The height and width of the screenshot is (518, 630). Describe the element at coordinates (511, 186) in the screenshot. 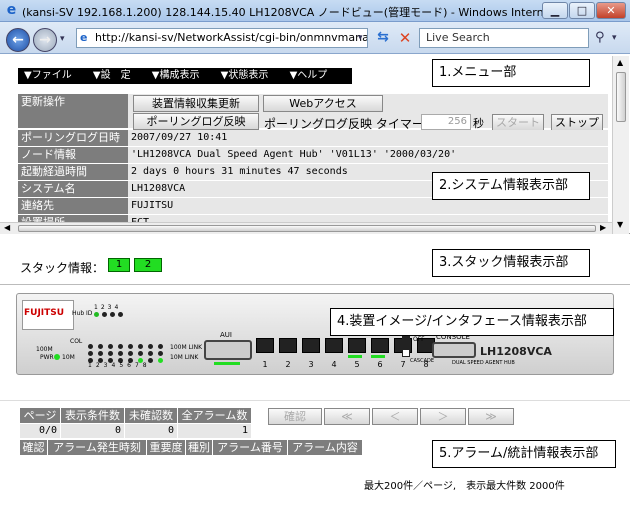

I see `callout-system: 2.システム情報表示部` at that location.